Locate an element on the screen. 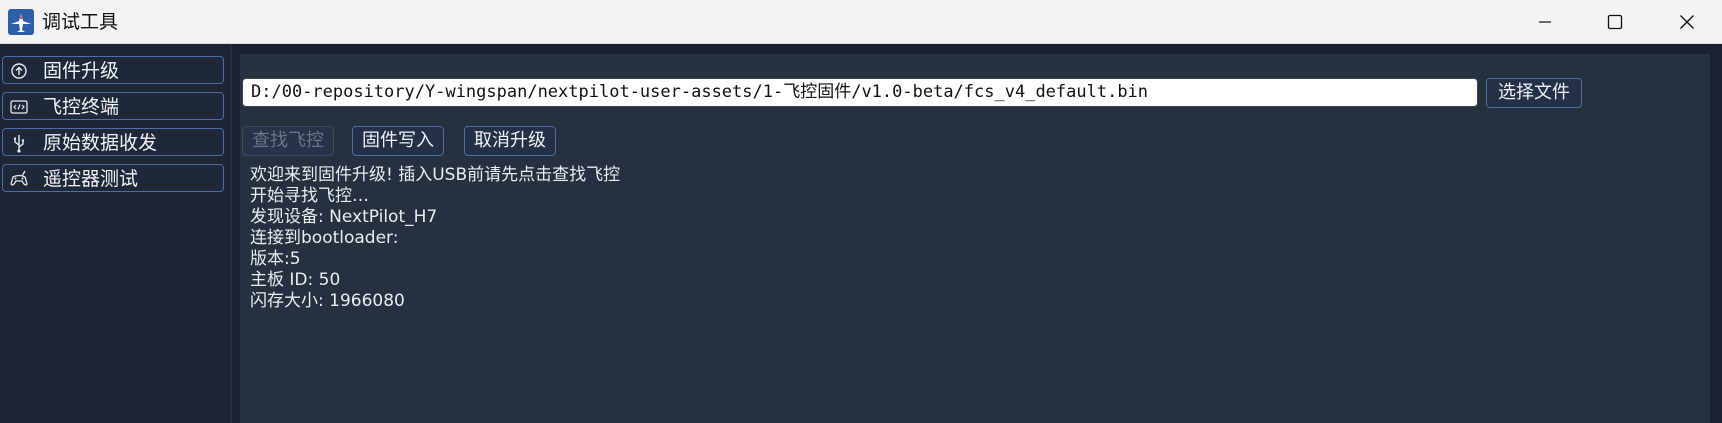  sidebar-item-label: 遥控器测试 is located at coordinates (91, 179).